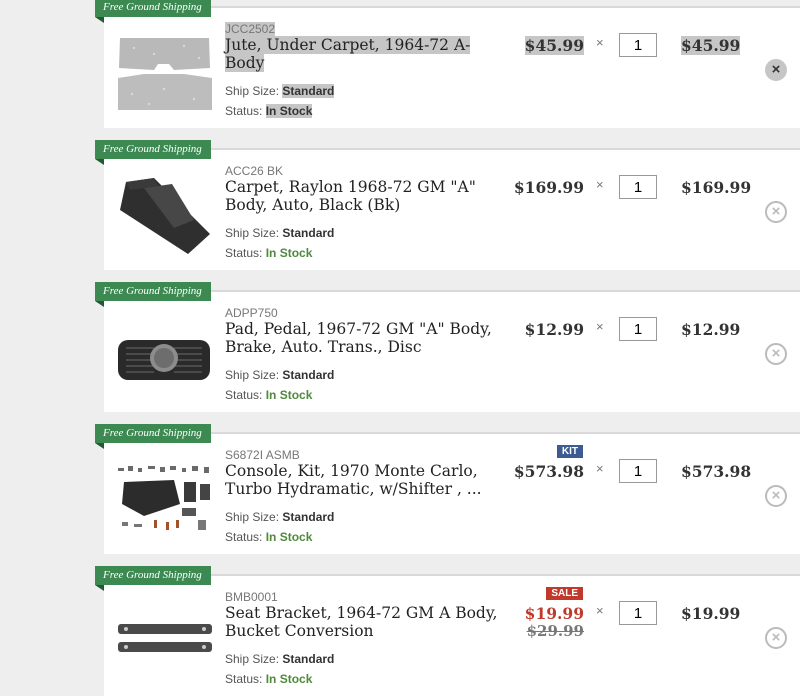 This screenshot has width=800, height=696. What do you see at coordinates (716, 187) in the screenshot?
I see `line-total: $169.99` at bounding box center [716, 187].